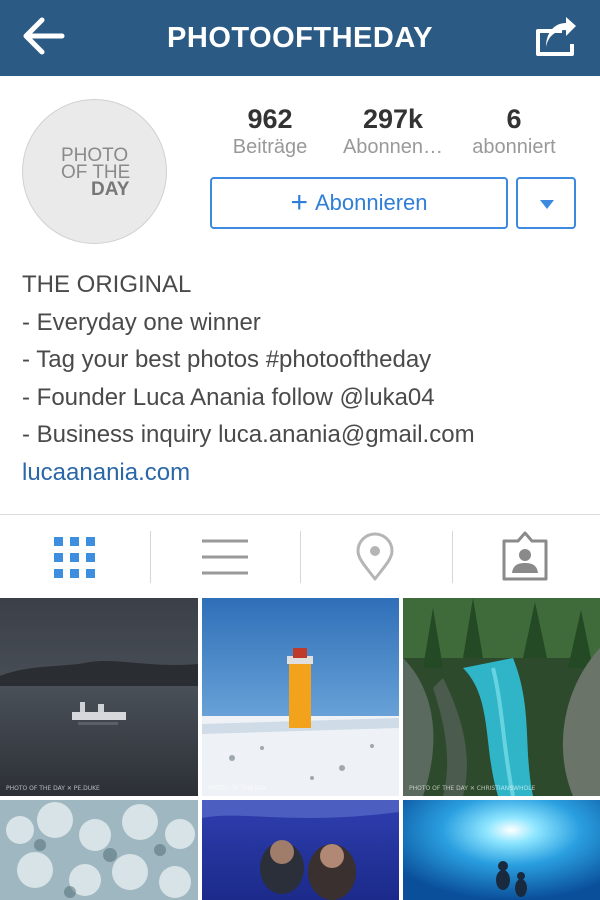 The width and height of the screenshot is (600, 900). What do you see at coordinates (237, 788) in the screenshot?
I see `photo-caption: PHOTO OF THE DAY` at bounding box center [237, 788].